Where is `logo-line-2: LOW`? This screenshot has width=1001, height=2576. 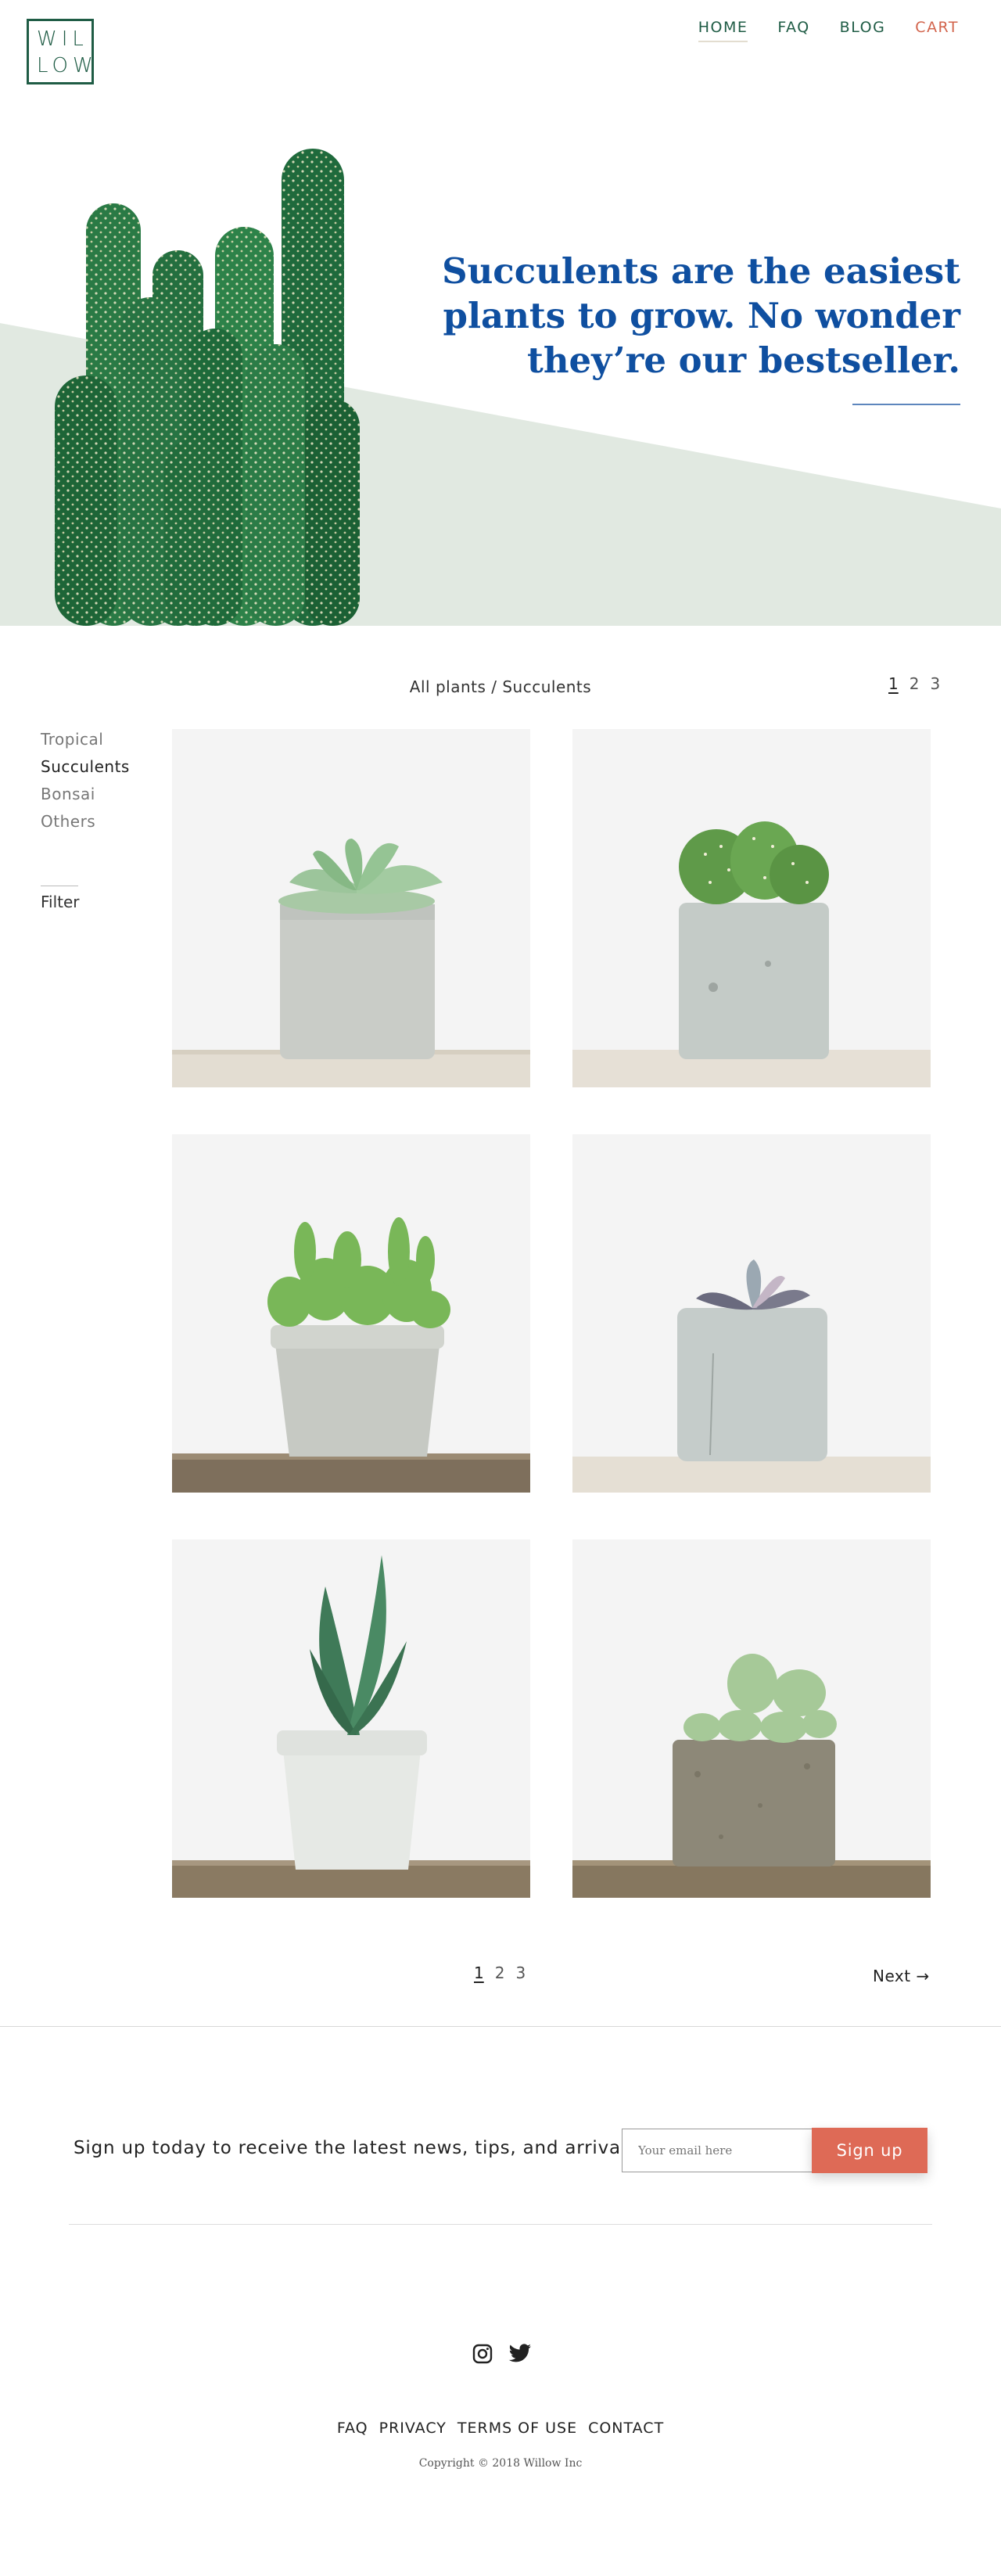 logo-line-2: LOW is located at coordinates (67, 65).